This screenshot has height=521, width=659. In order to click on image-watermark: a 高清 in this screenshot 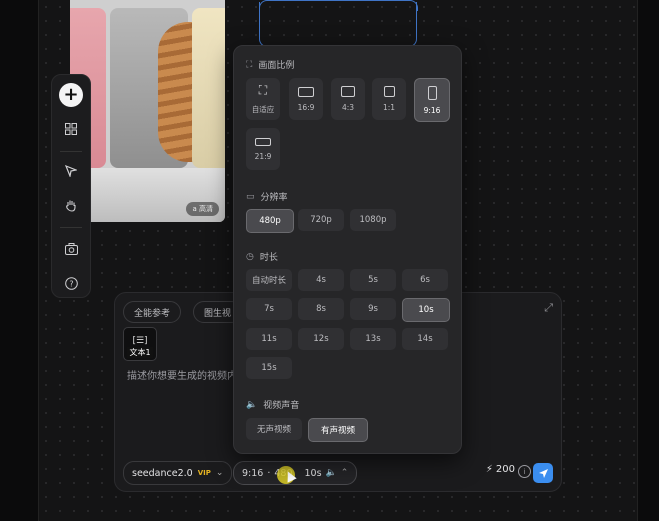, I will do `click(202, 209)`.